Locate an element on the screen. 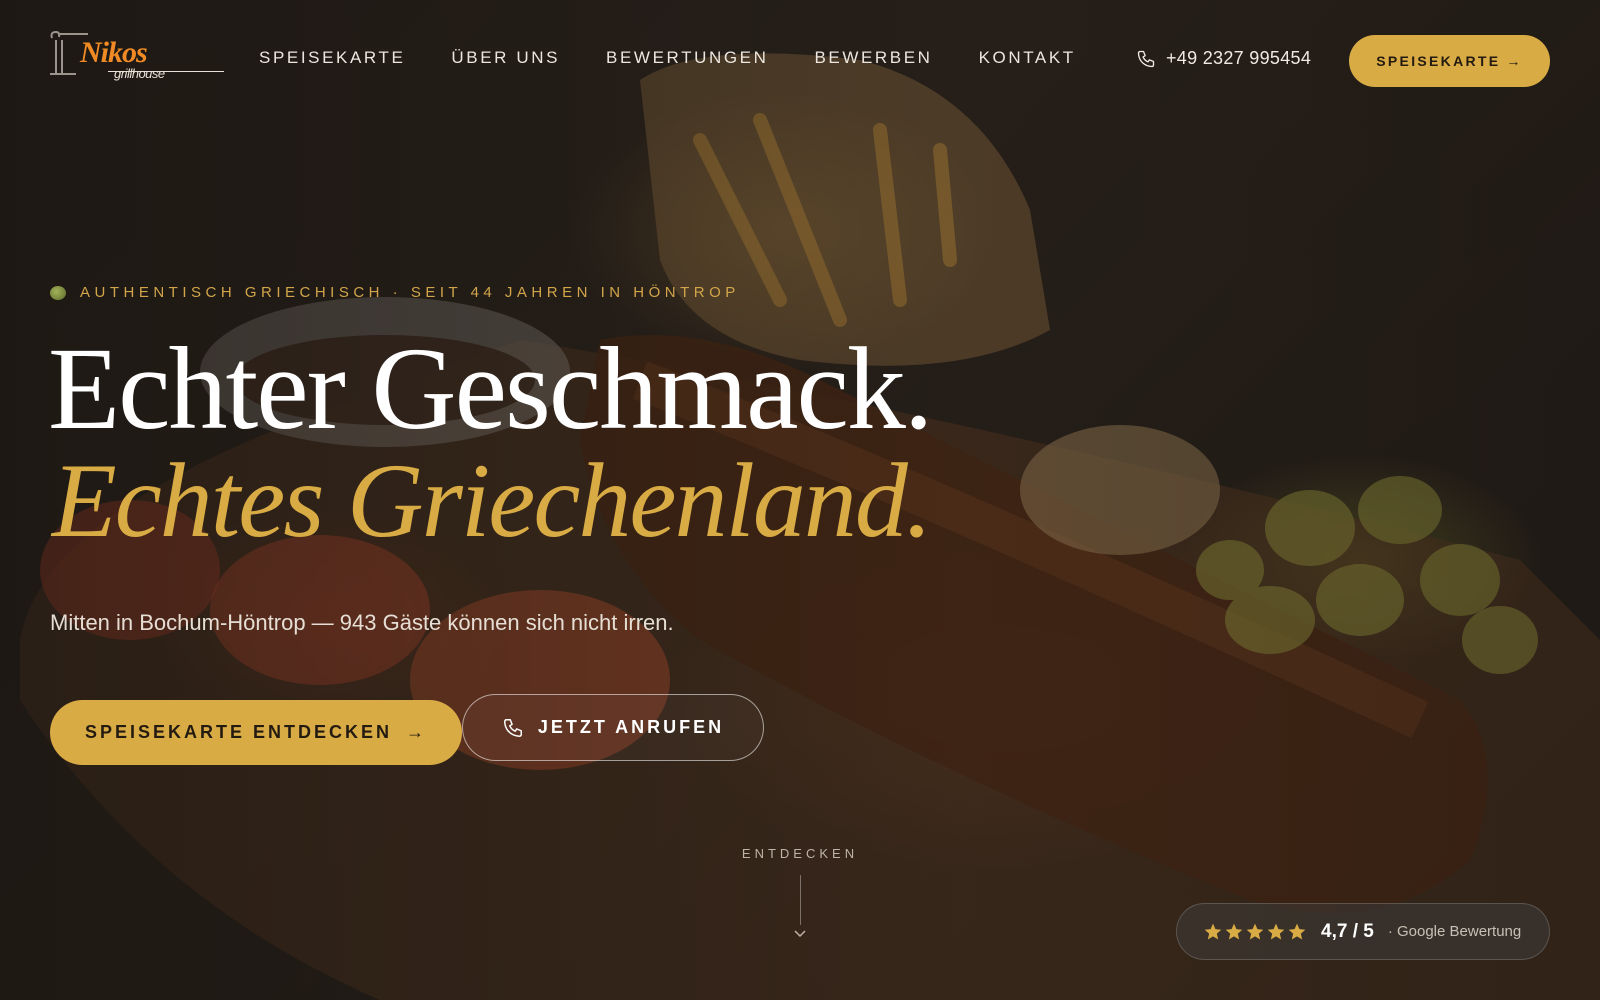 The height and width of the screenshot is (1000, 1600). header-cta-label: SPEISEKARTE is located at coordinates (1438, 61).